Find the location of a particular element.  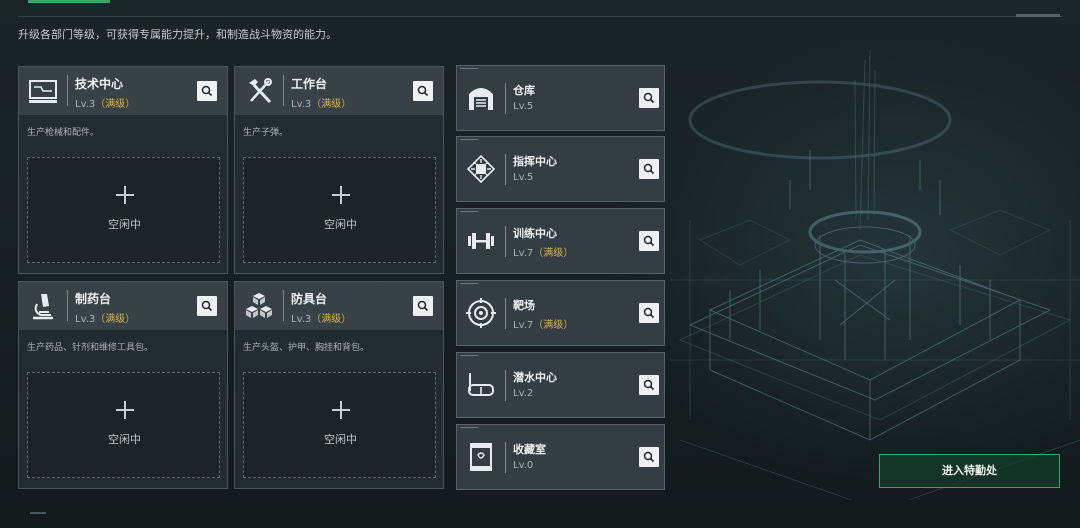

card-subtitle: 生产子弹。 is located at coordinates (266, 133).